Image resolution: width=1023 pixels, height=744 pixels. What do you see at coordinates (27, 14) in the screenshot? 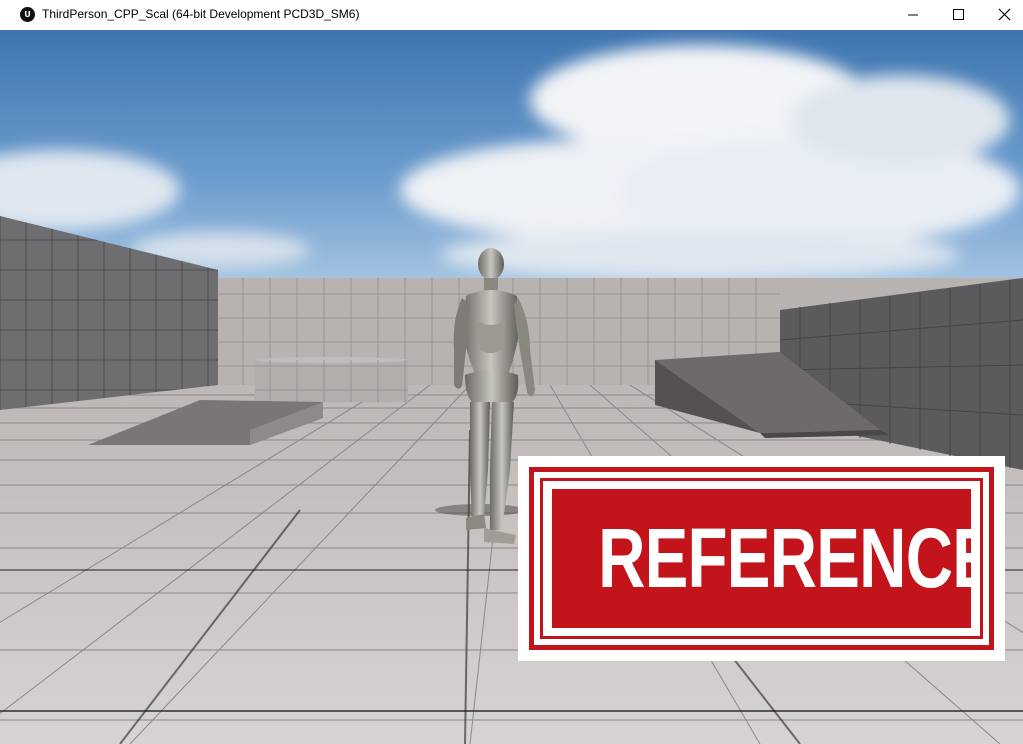
I see `unreal-engine-logo-icon: U` at bounding box center [27, 14].